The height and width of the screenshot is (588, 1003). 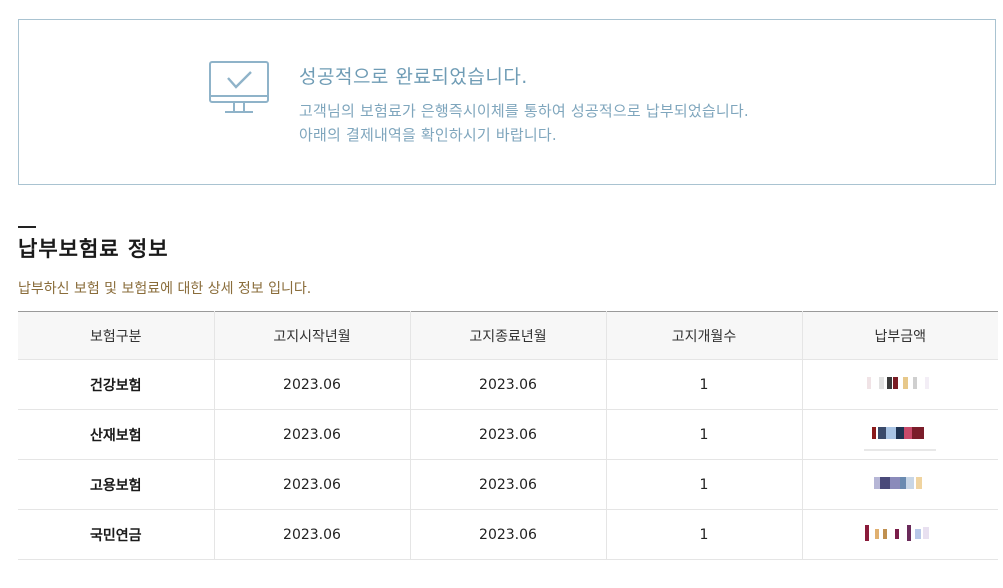 I want to click on section-title: 납부보험료 정보, so click(x=93, y=249).